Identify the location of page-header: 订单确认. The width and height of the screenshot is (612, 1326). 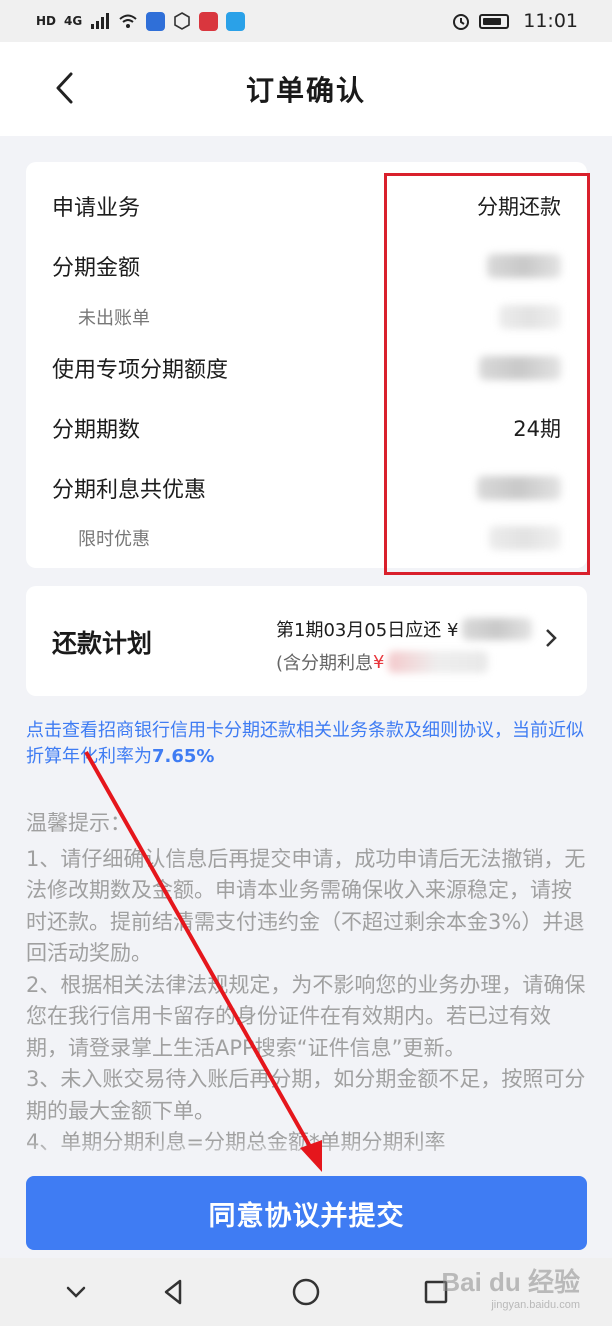
(306, 89).